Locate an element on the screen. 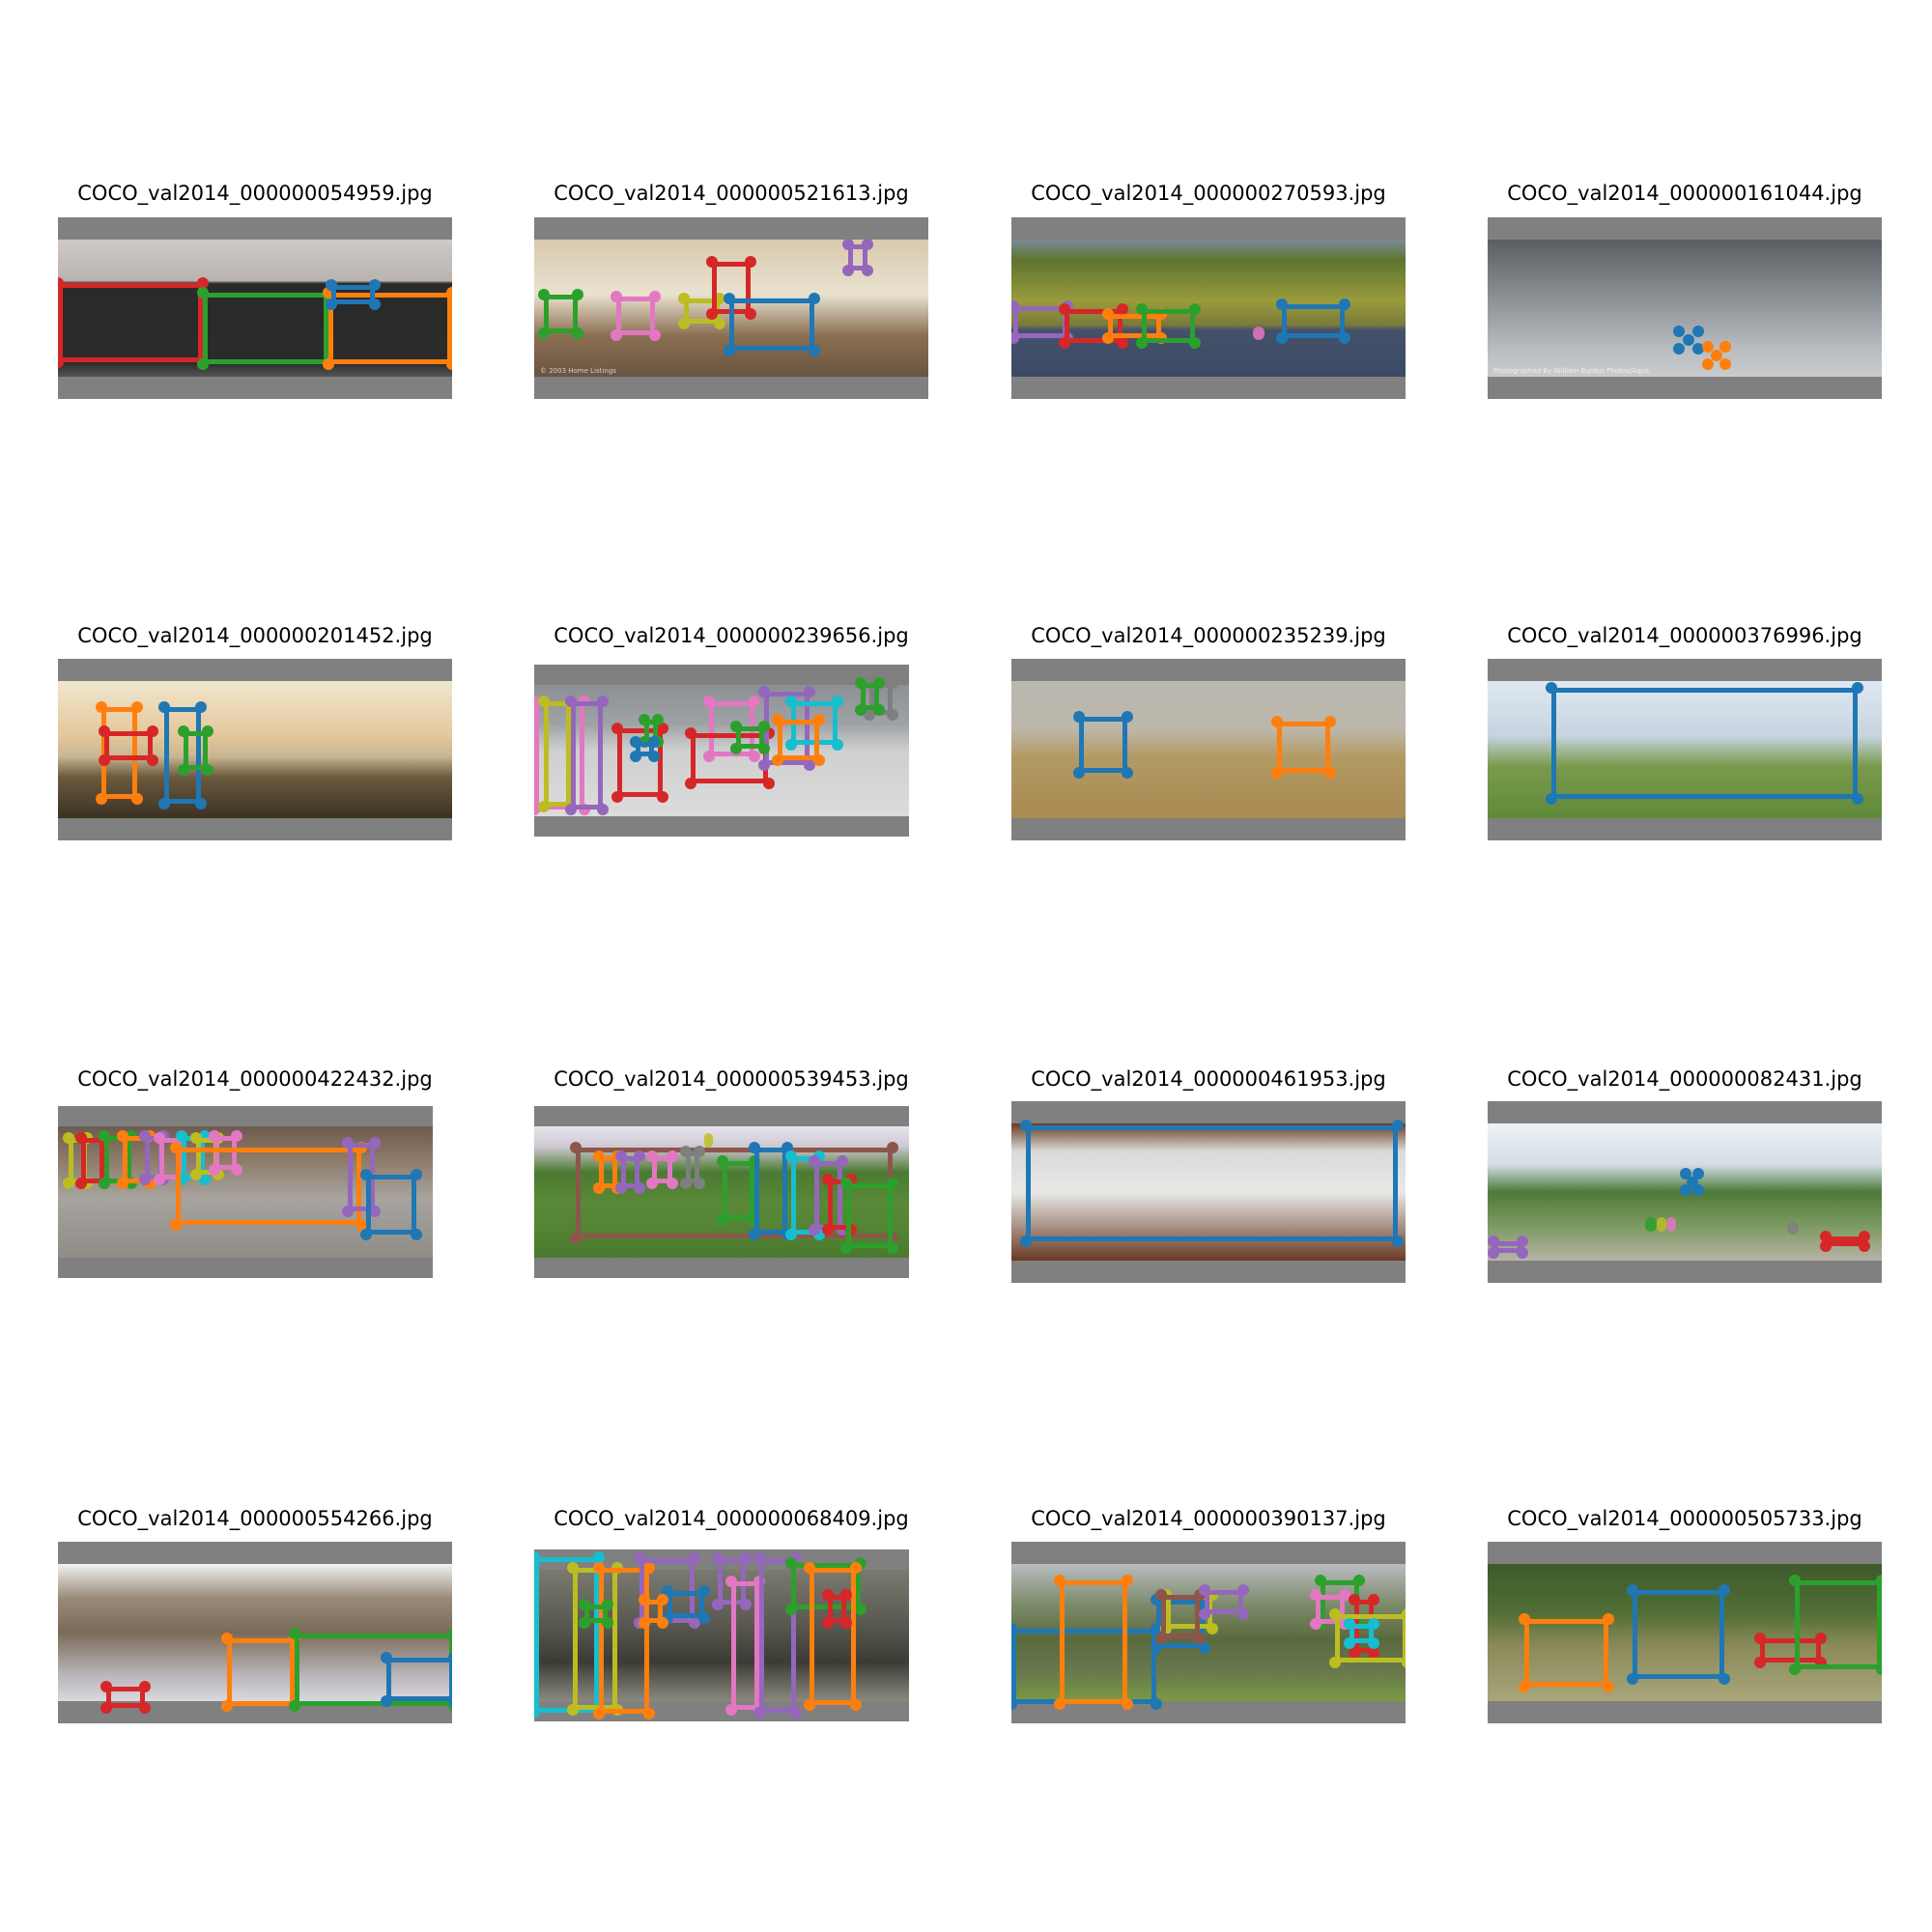 The width and height of the screenshot is (1932, 1932). panel-title: COCO_val2014_000000235239.jpg is located at coordinates (1208, 635).